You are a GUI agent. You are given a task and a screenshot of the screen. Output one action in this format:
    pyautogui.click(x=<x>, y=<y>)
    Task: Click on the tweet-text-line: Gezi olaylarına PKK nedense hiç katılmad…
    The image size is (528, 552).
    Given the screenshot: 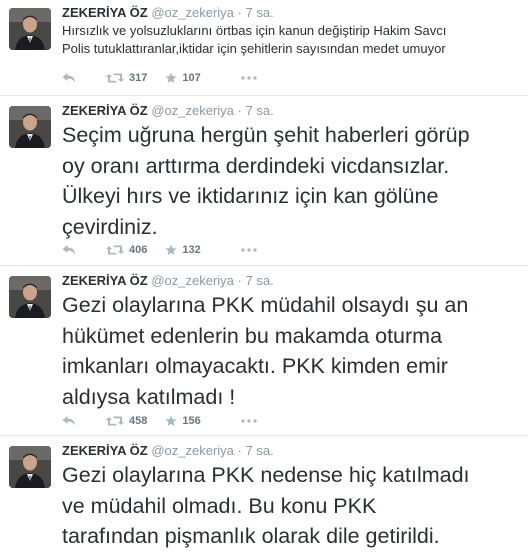 What is the action you would take?
    pyautogui.click(x=266, y=475)
    